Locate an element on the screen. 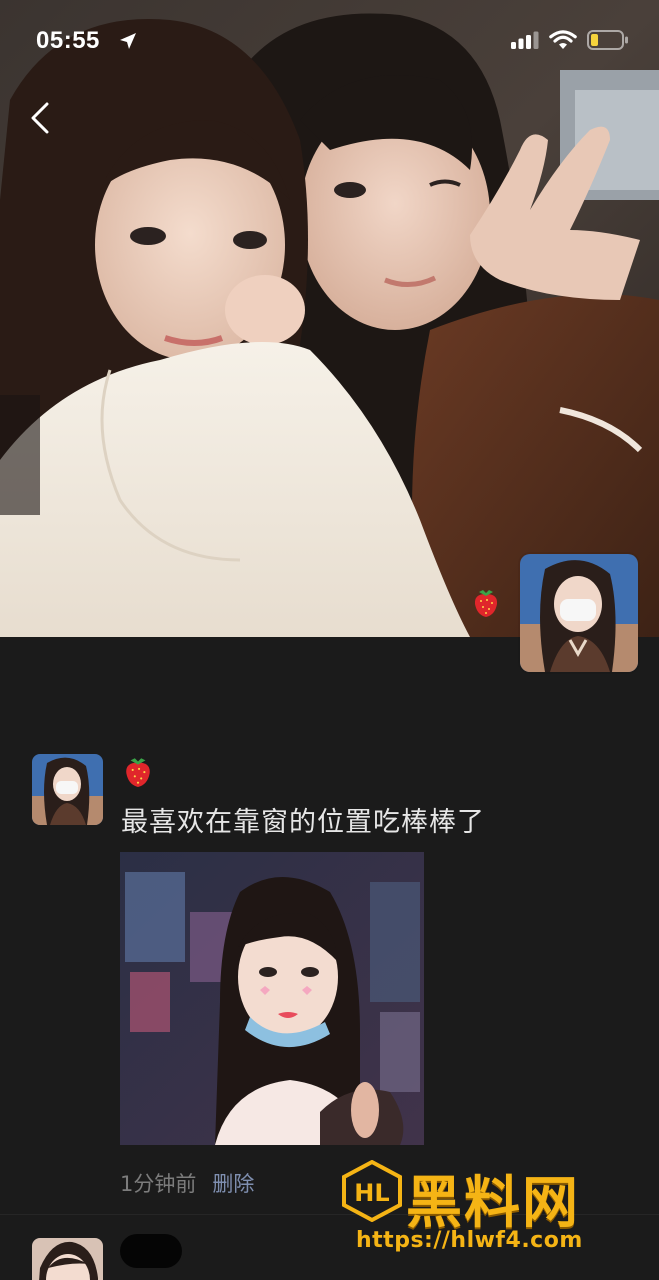  status-icons is located at coordinates (570, 40).